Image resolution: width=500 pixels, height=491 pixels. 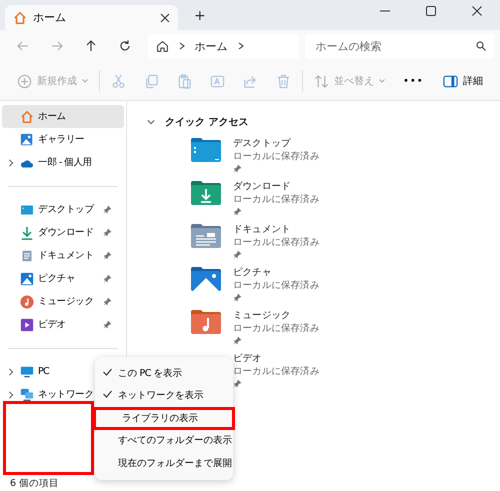 I want to click on picture-icon, so click(x=27, y=279).